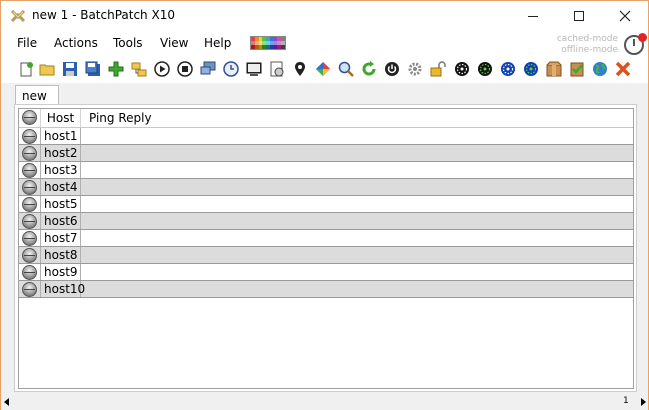 The image size is (649, 410). I want to click on unlock-icon, so click(438, 69).